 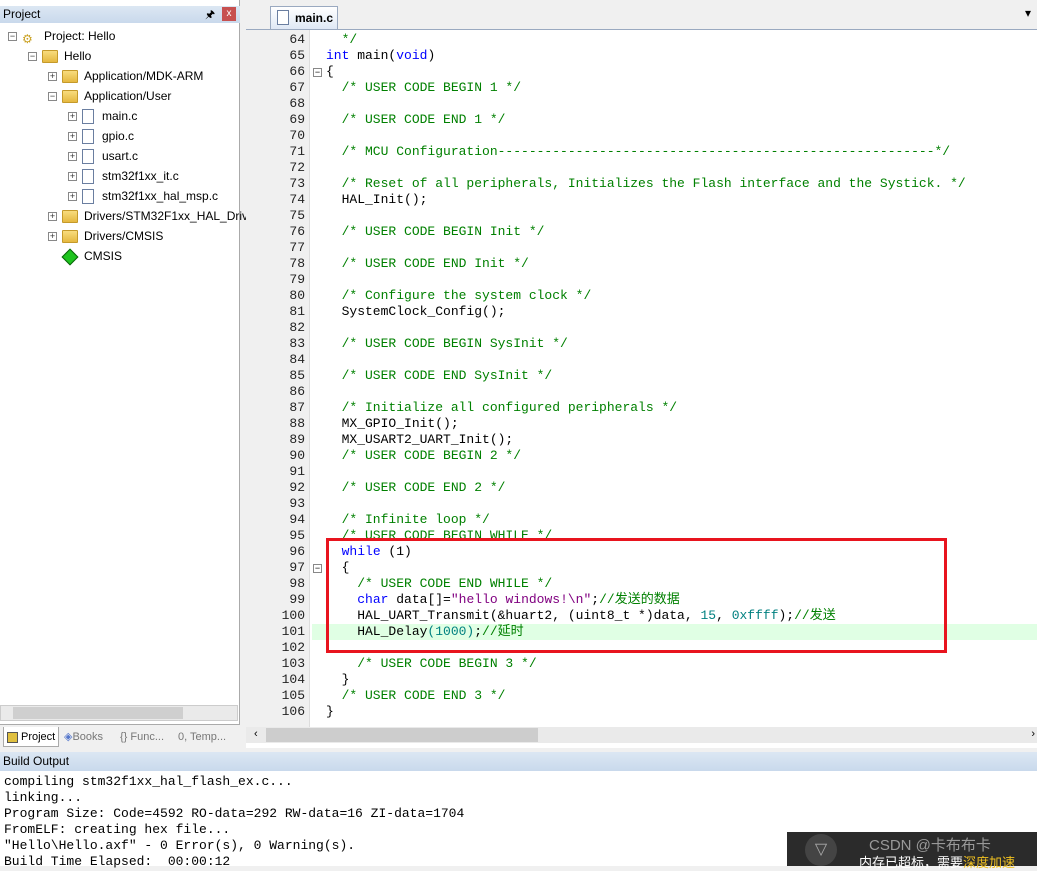 I want to click on line-number: 68, so click(x=297, y=103).